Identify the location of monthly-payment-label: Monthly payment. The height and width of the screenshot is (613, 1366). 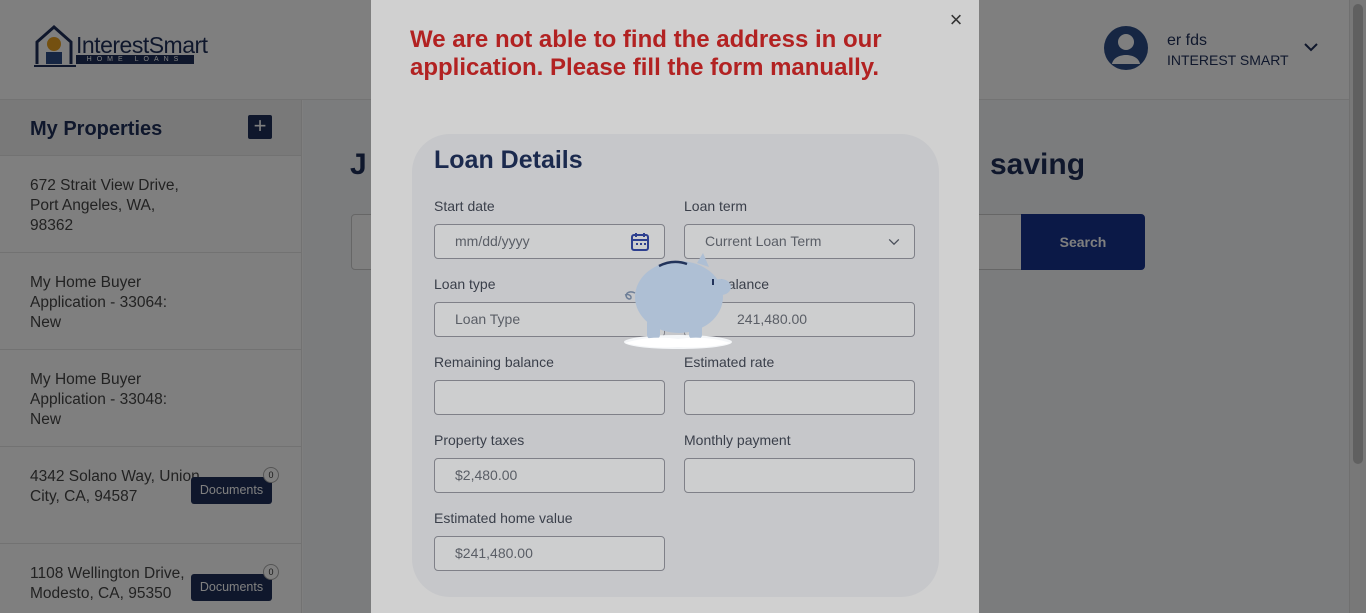
(737, 440).